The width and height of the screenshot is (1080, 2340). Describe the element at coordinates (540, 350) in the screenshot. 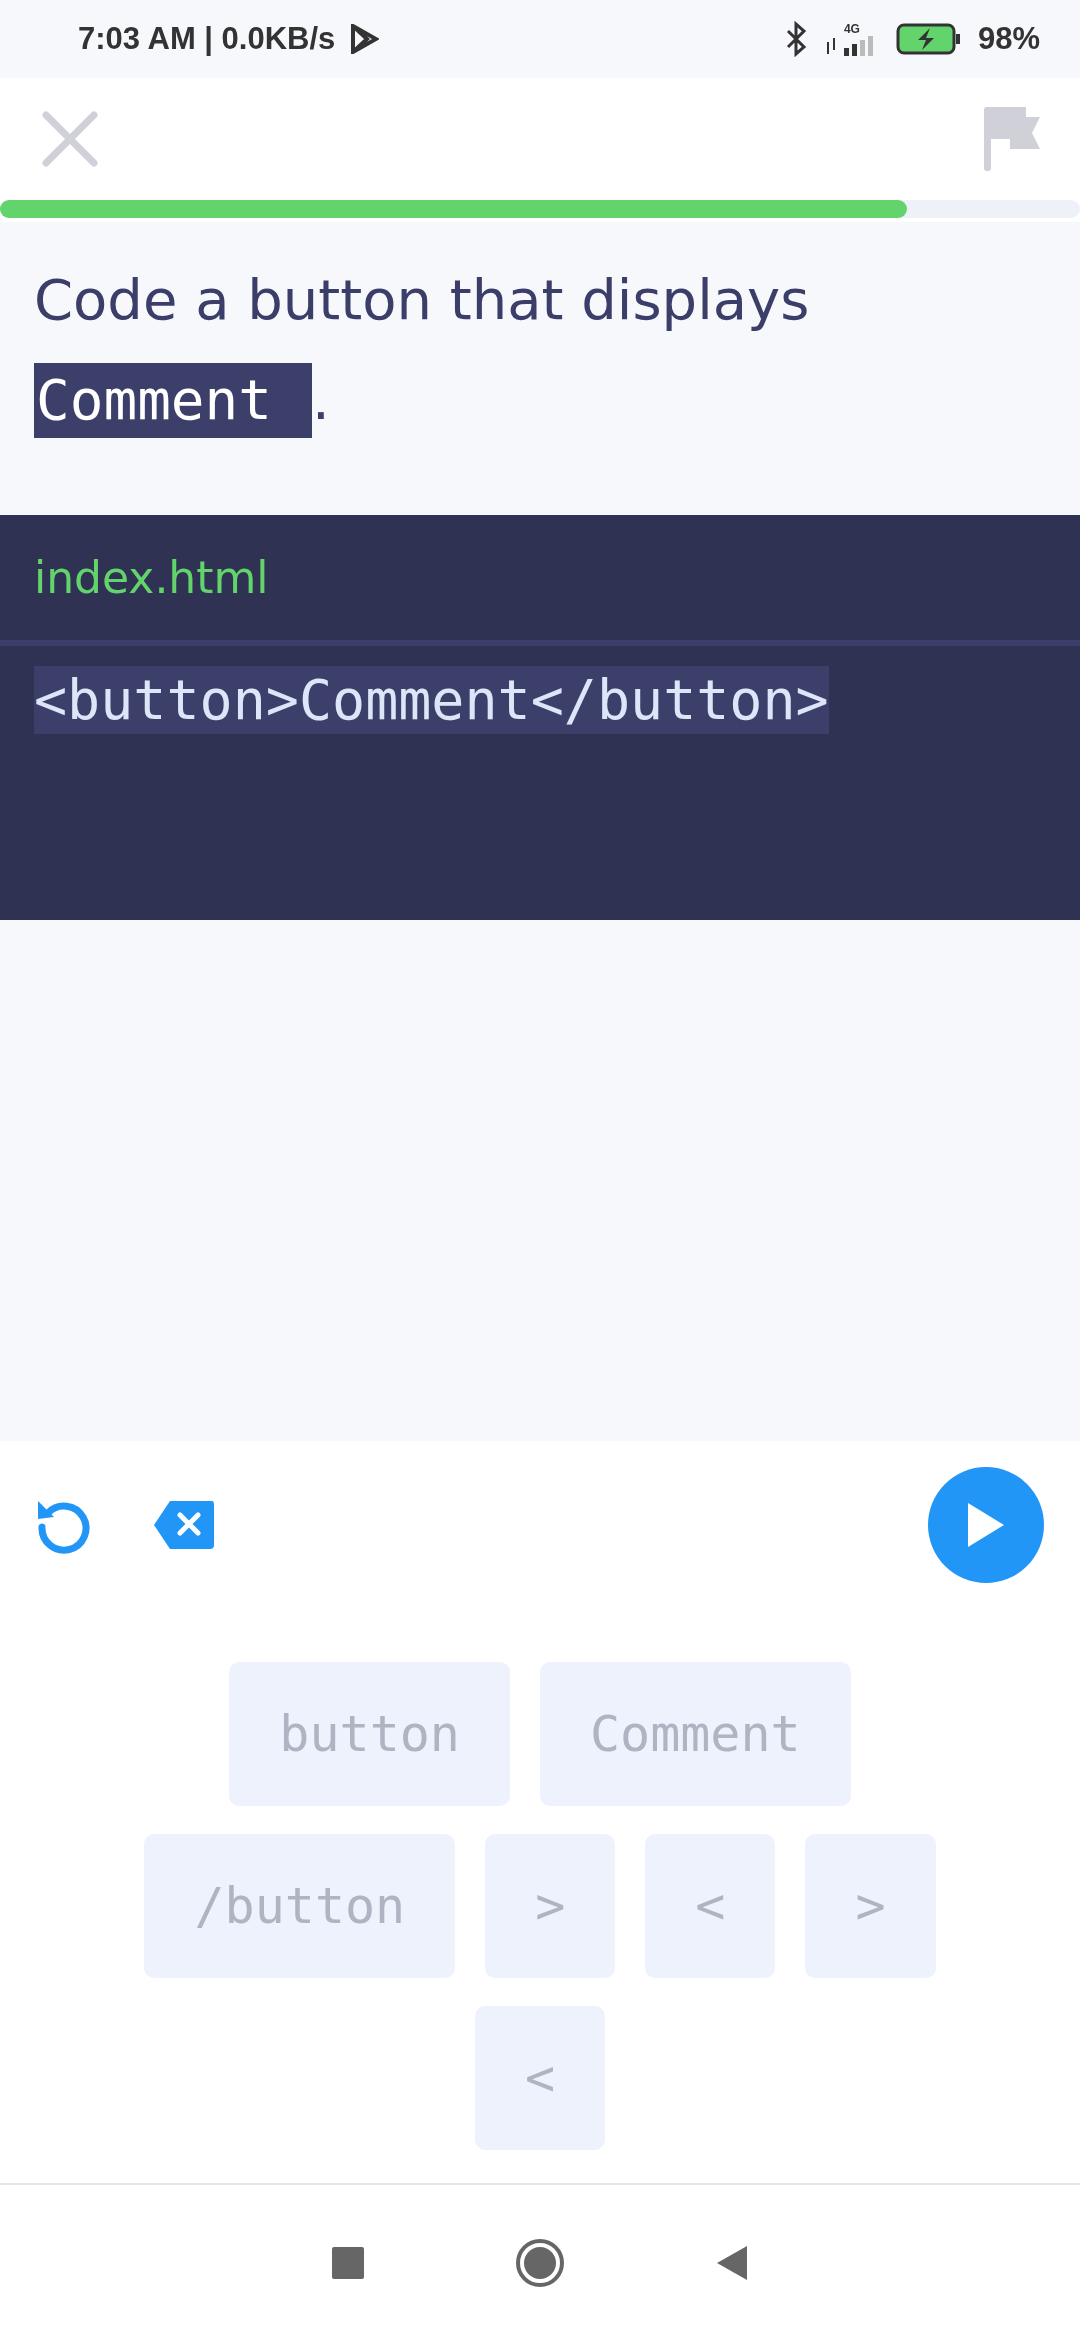

I see `prompt-text: Code a button that displays Comment .` at that location.